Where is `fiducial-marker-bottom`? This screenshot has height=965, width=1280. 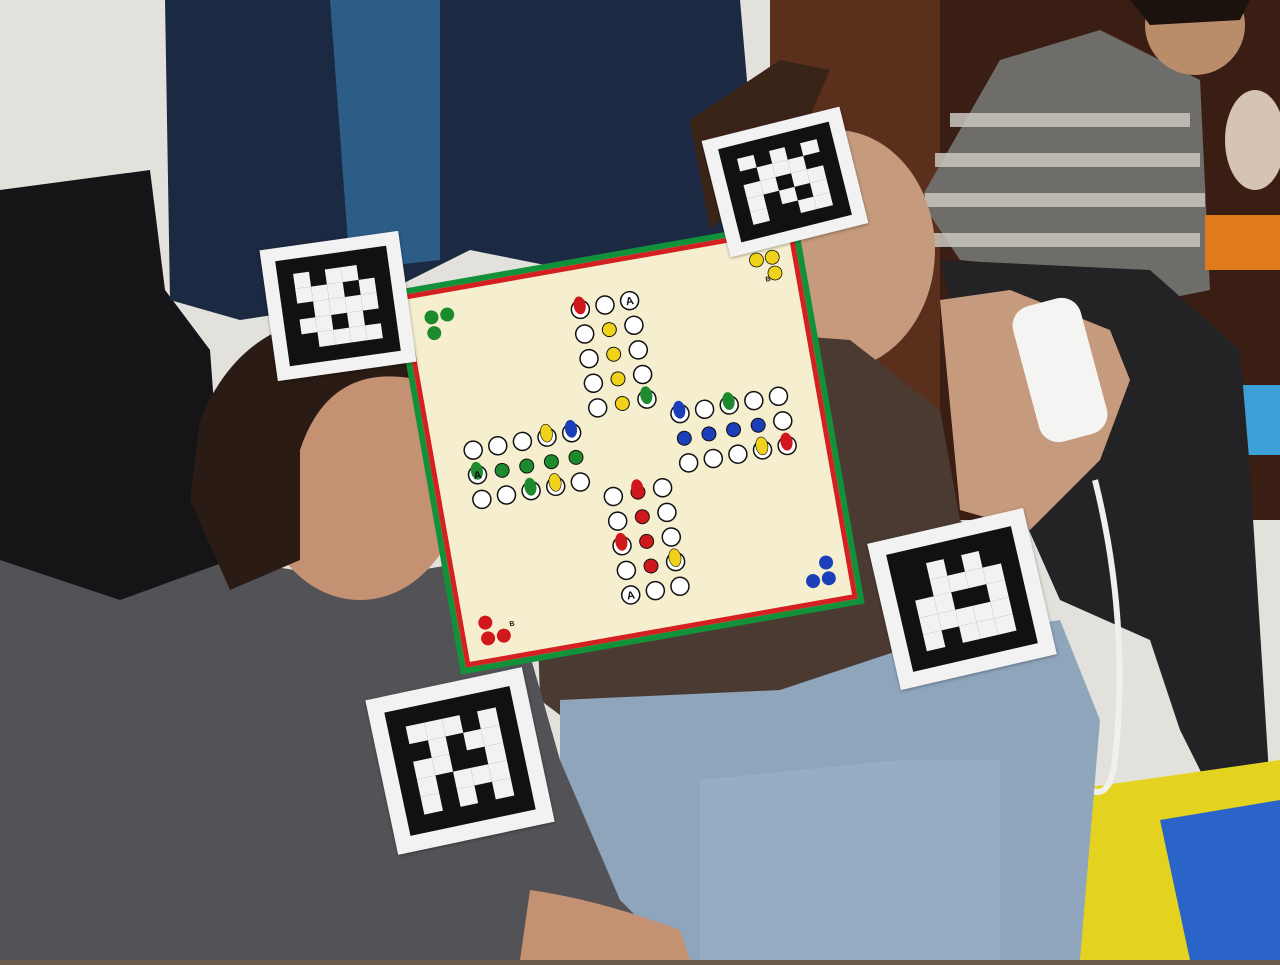
fiducial-marker-bottom is located at coordinates (460, 761).